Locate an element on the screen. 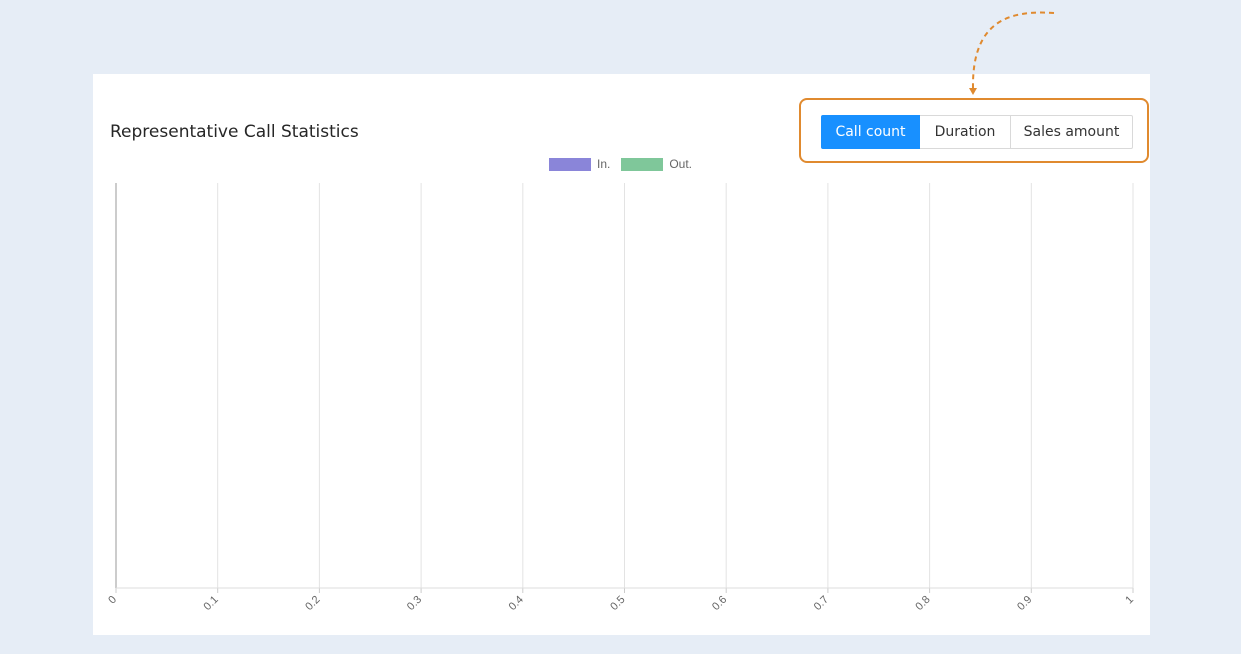  x-tick-label: 0.6 is located at coordinates (719, 603).